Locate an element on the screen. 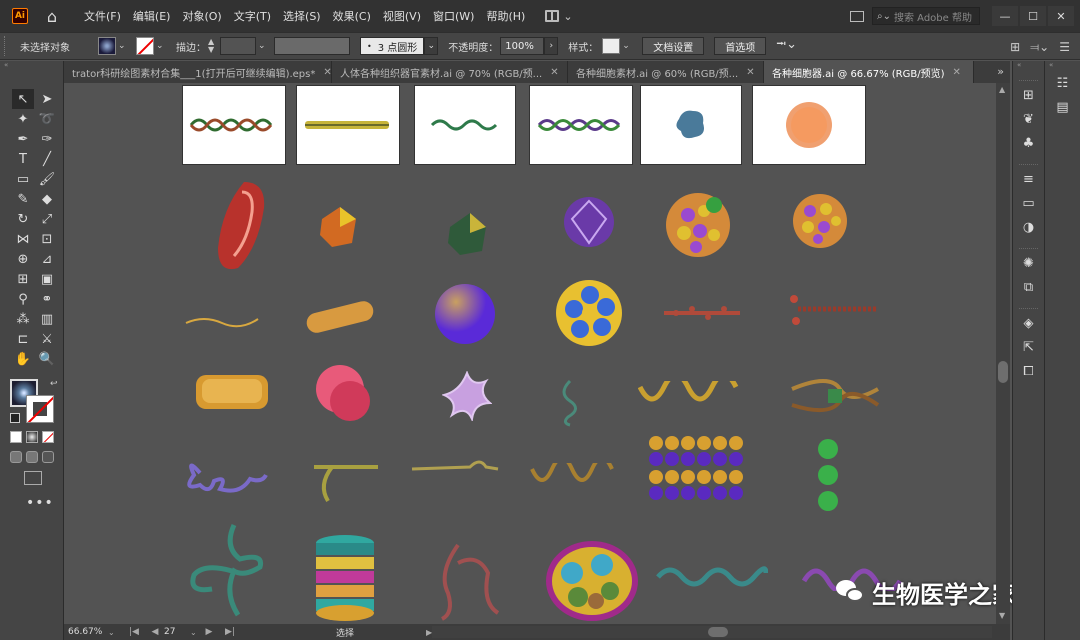  layers-icon: ◈ is located at coordinates (1029, 323).